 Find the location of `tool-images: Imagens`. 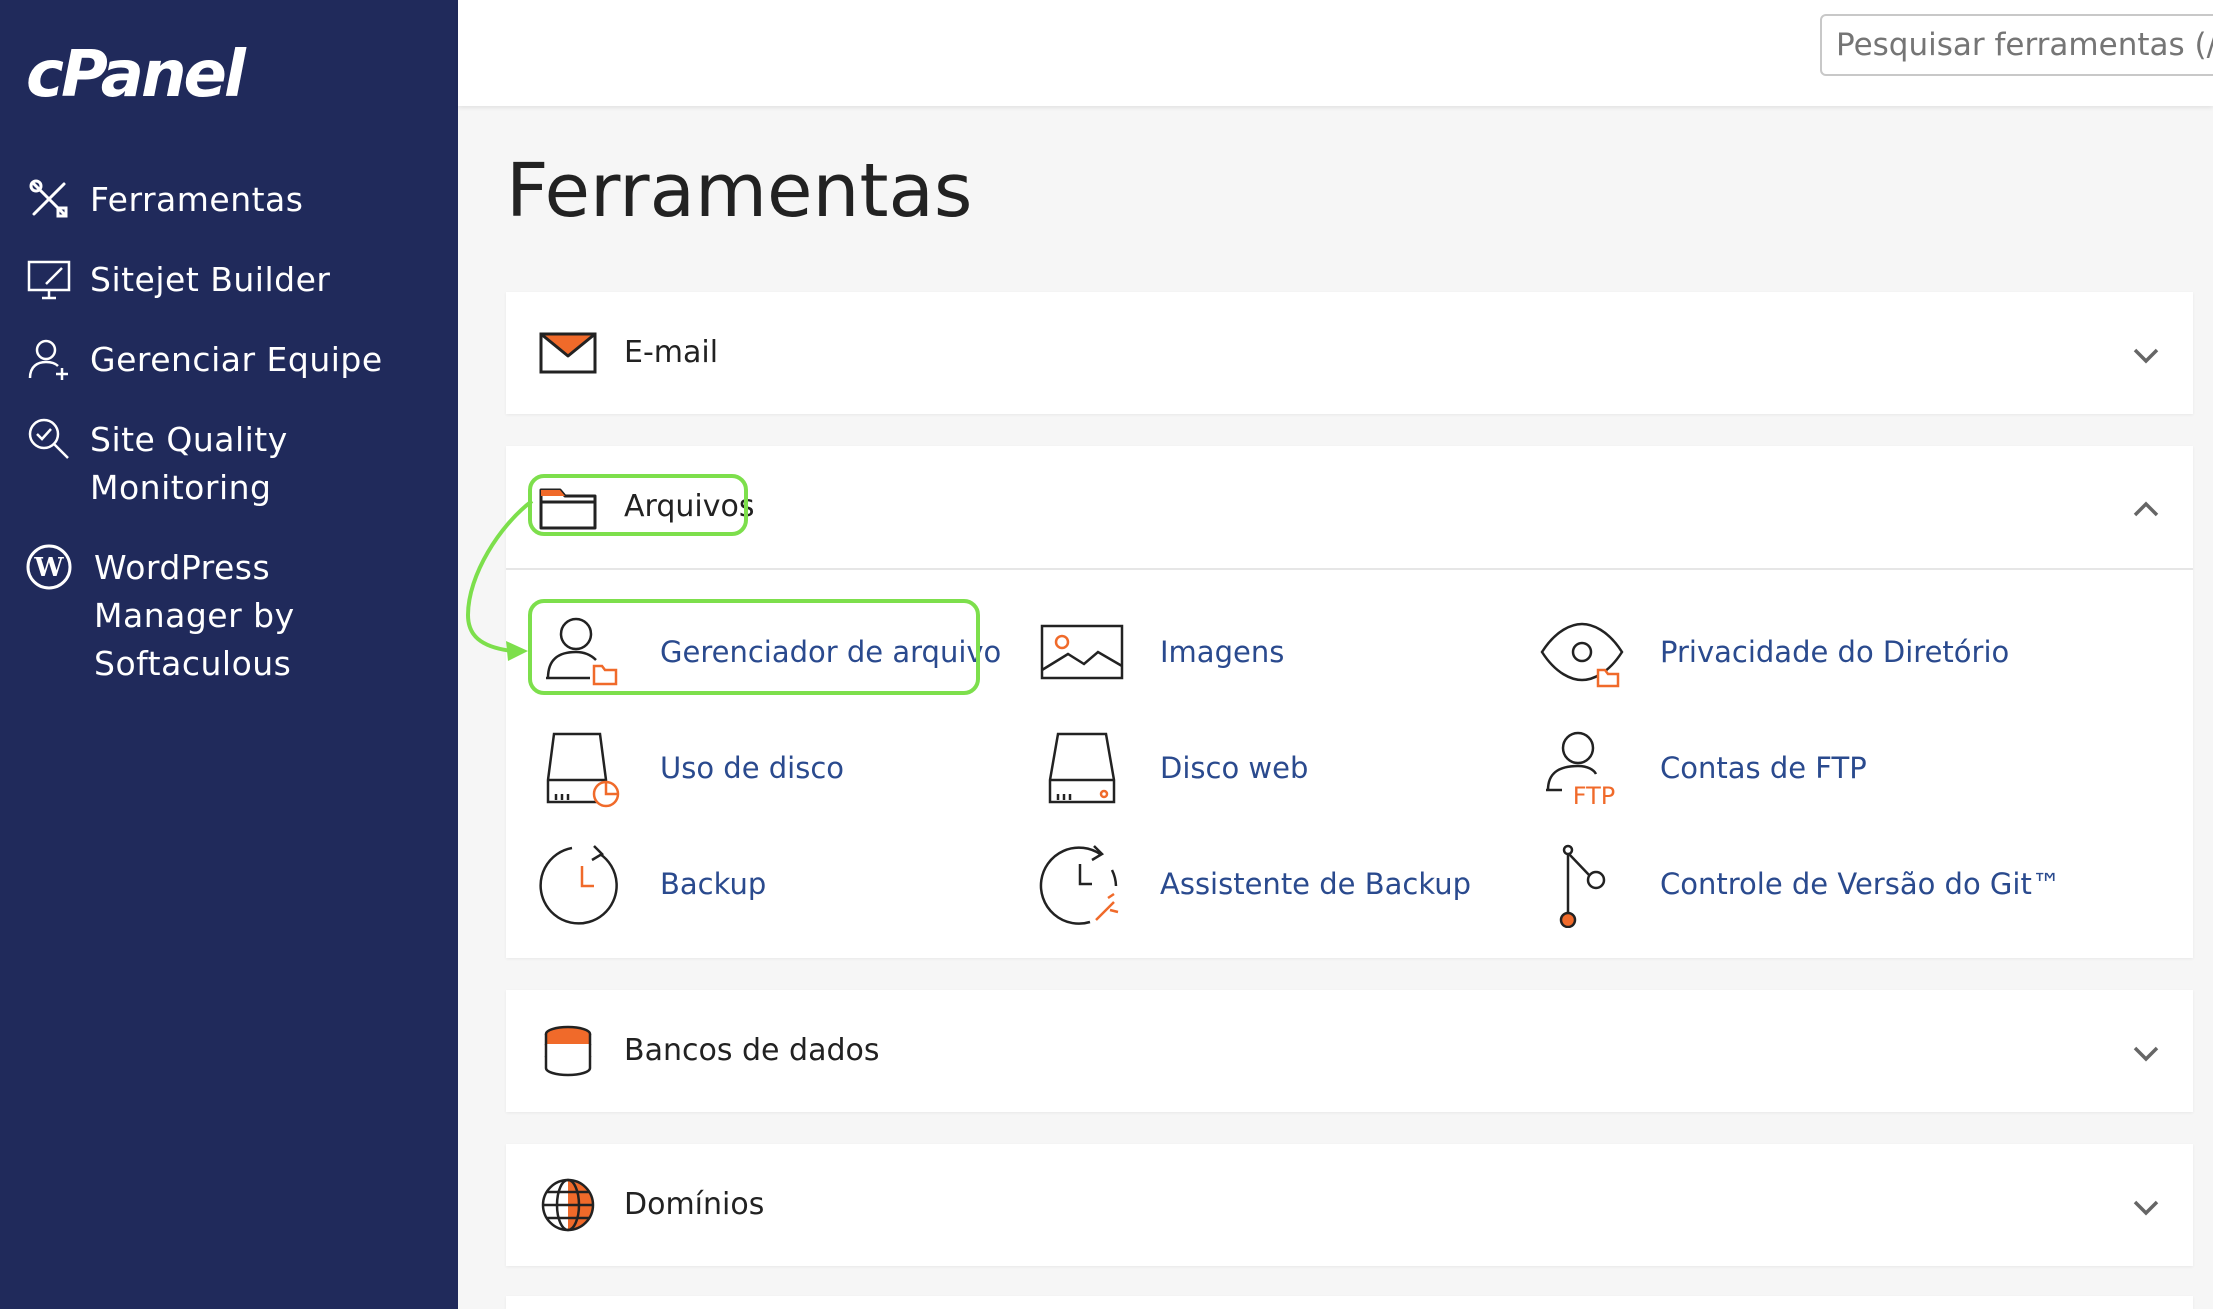

tool-images: Imagens is located at coordinates (1161, 652).